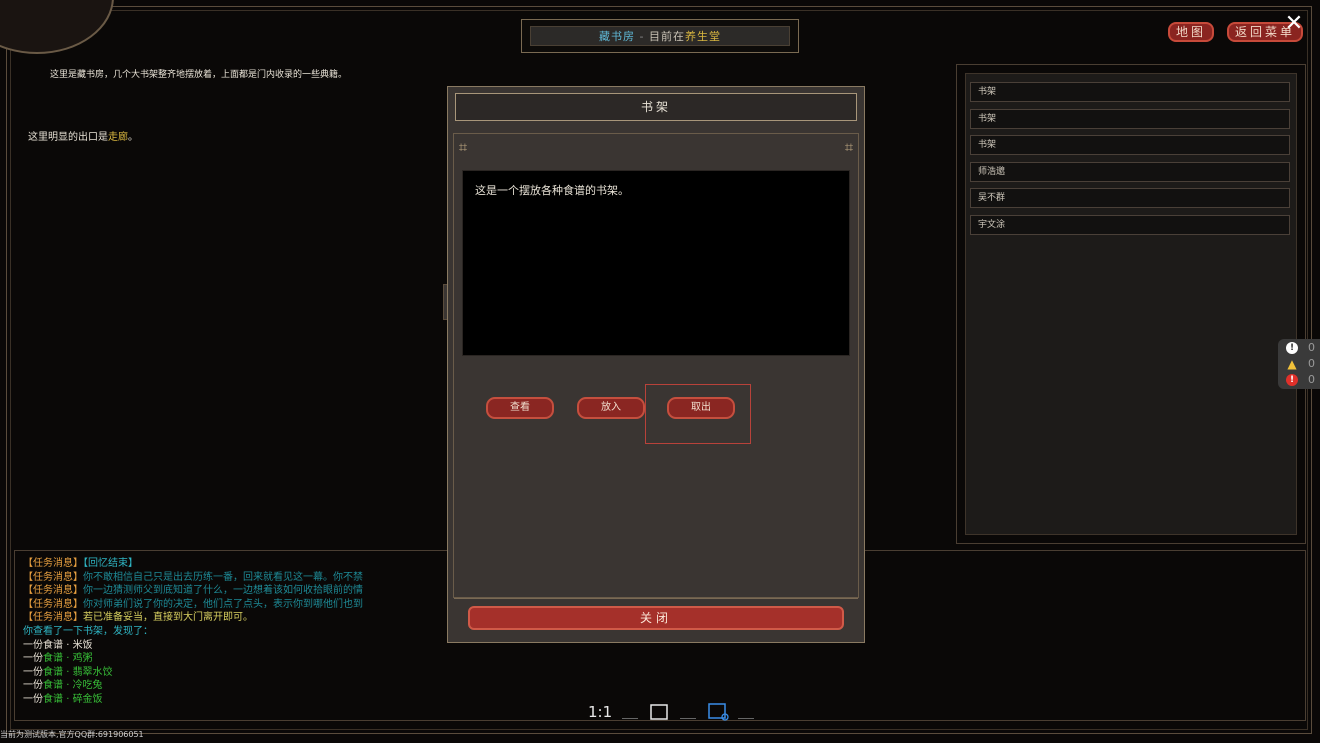  Describe the element at coordinates (1130, 225) in the screenshot. I see `object-item: 宇文涂` at that location.